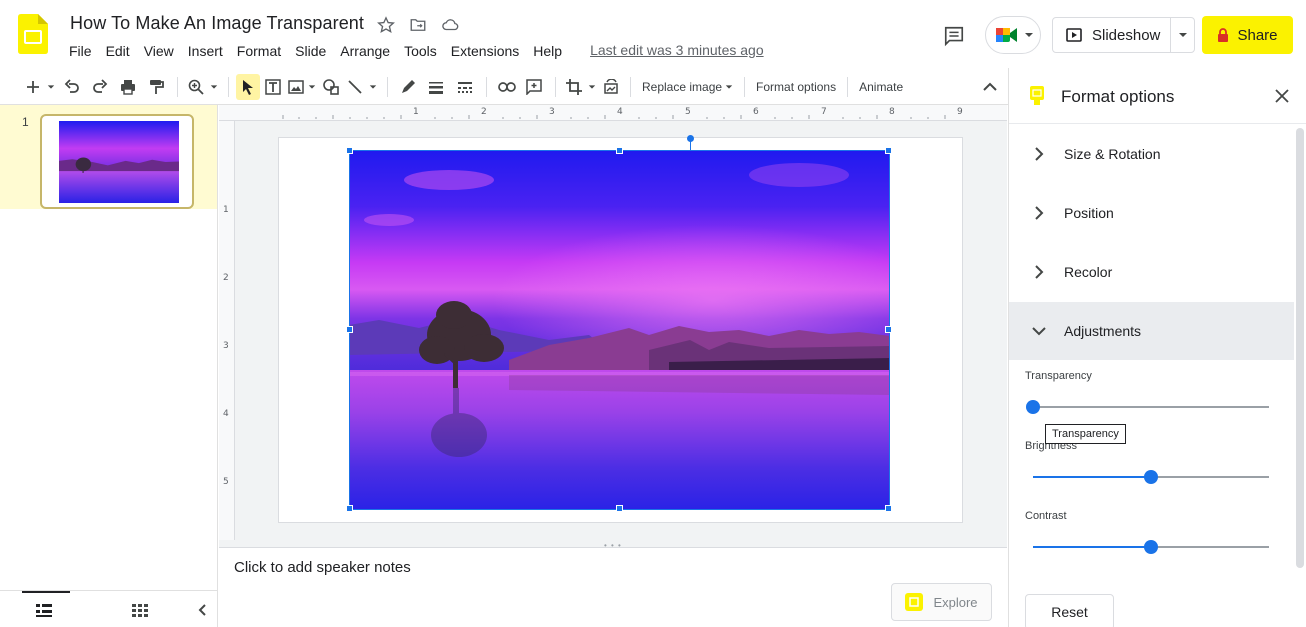  I want to click on cloud-status-icon, so click(450, 25).